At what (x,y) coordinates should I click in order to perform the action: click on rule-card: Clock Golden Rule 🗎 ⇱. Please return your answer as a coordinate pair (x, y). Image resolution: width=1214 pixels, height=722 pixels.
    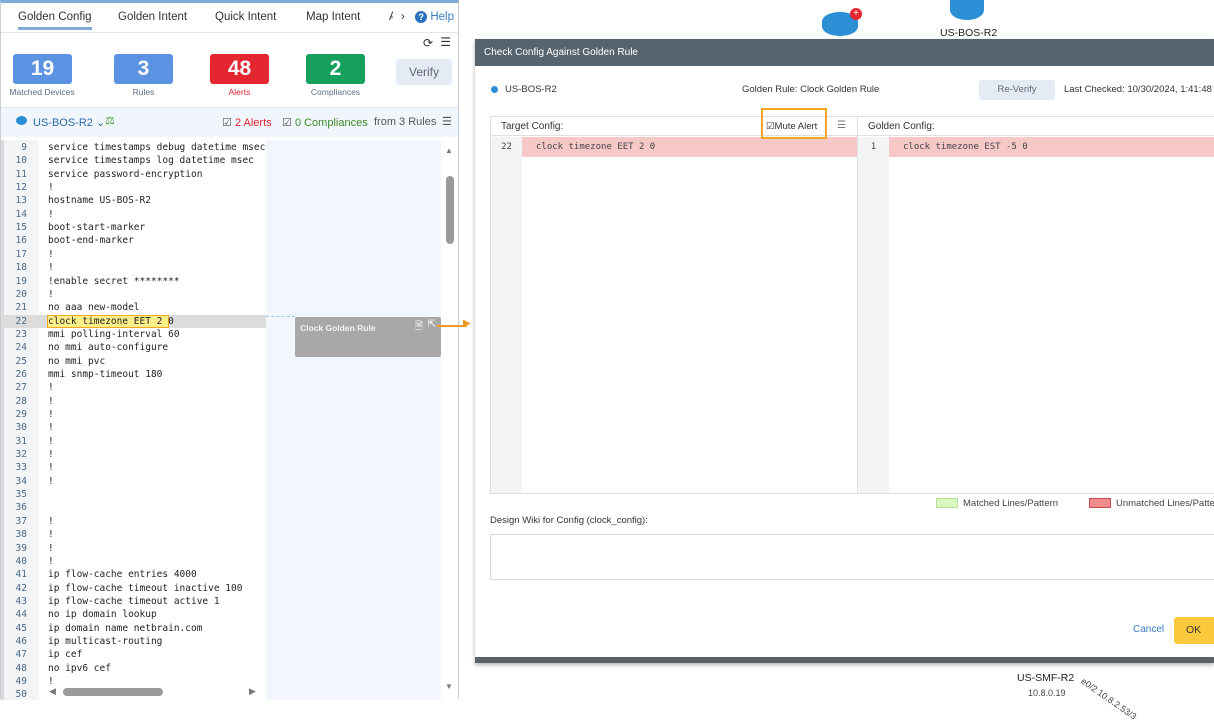
    Looking at the image, I should click on (368, 337).